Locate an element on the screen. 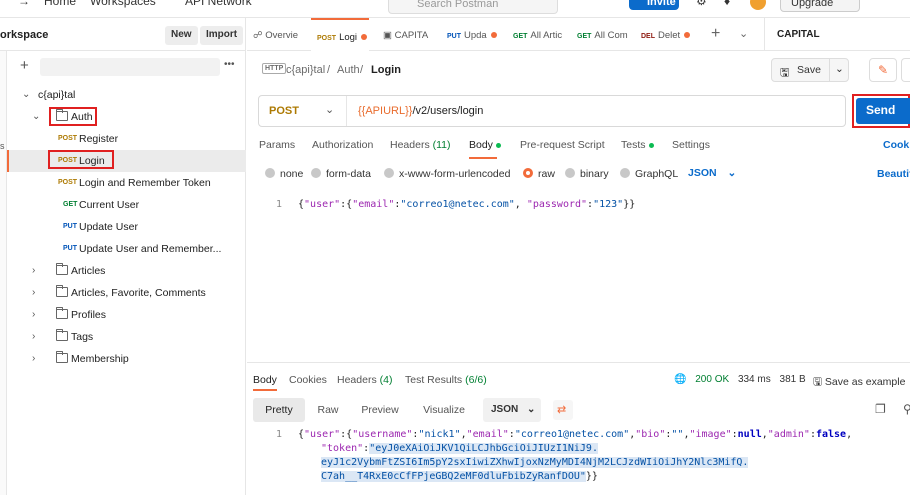 This screenshot has width=910, height=495. view-raw: Raw is located at coordinates (328, 410).